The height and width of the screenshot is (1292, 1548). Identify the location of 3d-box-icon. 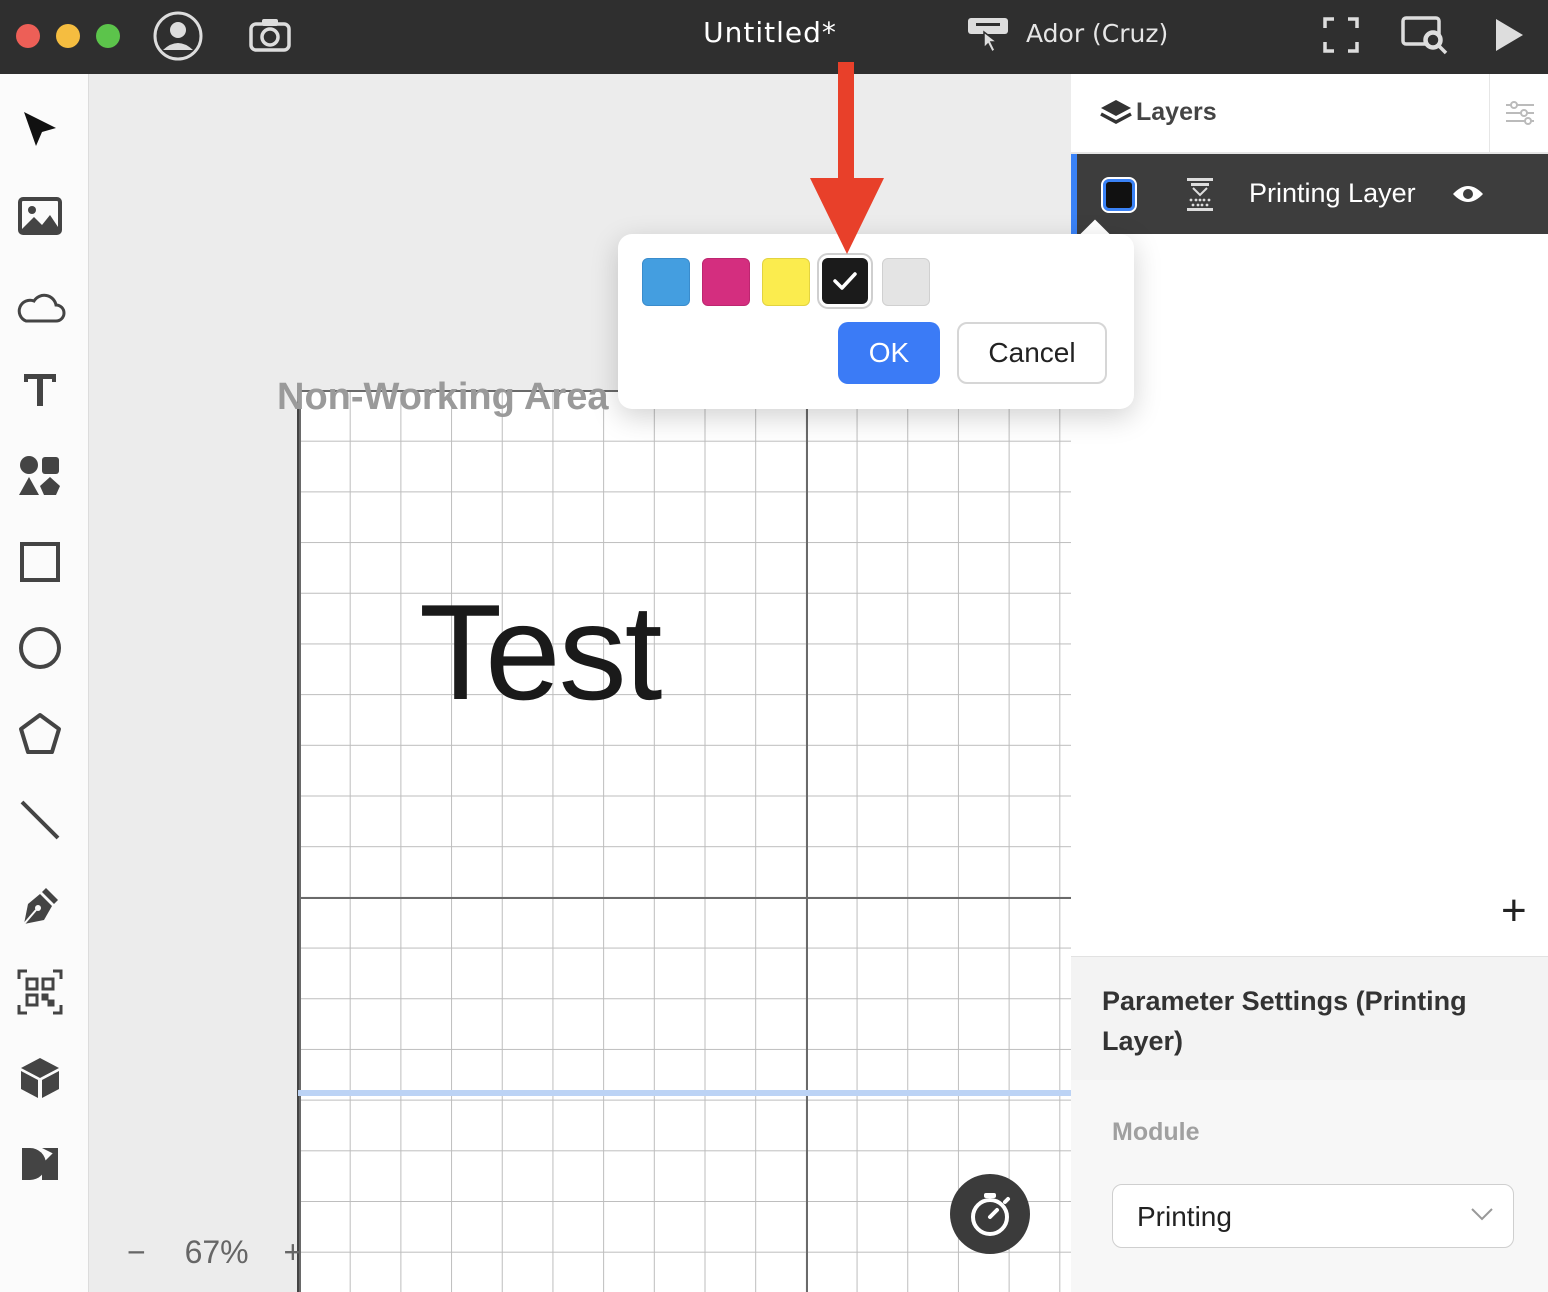
(40, 1078).